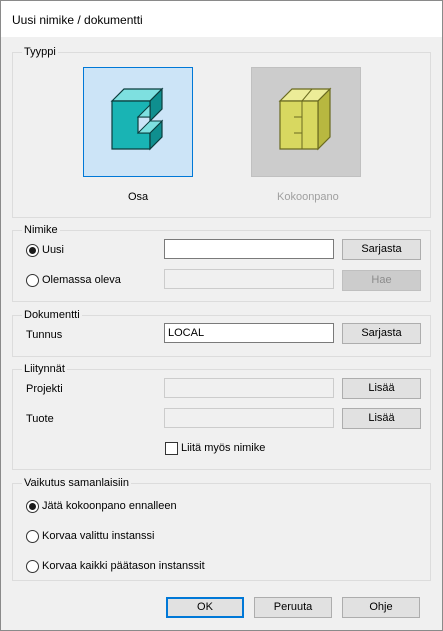 The height and width of the screenshot is (631, 443). What do you see at coordinates (52, 315) in the screenshot?
I see `dokumentti-legend: Dokumentti` at bounding box center [52, 315].